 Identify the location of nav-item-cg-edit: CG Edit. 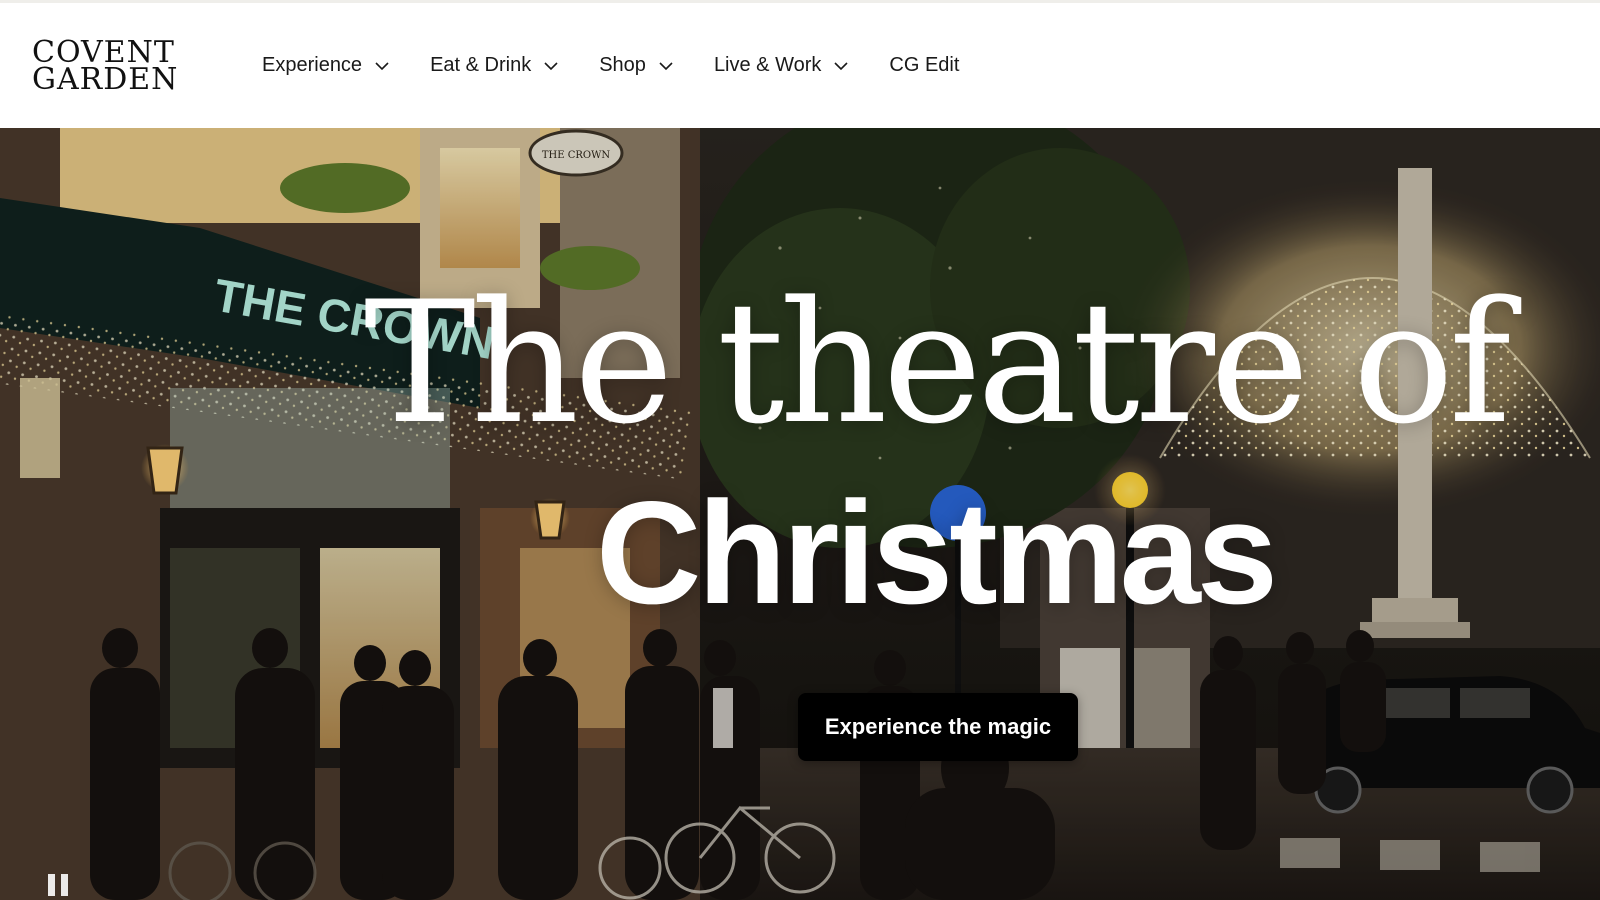
(924, 66).